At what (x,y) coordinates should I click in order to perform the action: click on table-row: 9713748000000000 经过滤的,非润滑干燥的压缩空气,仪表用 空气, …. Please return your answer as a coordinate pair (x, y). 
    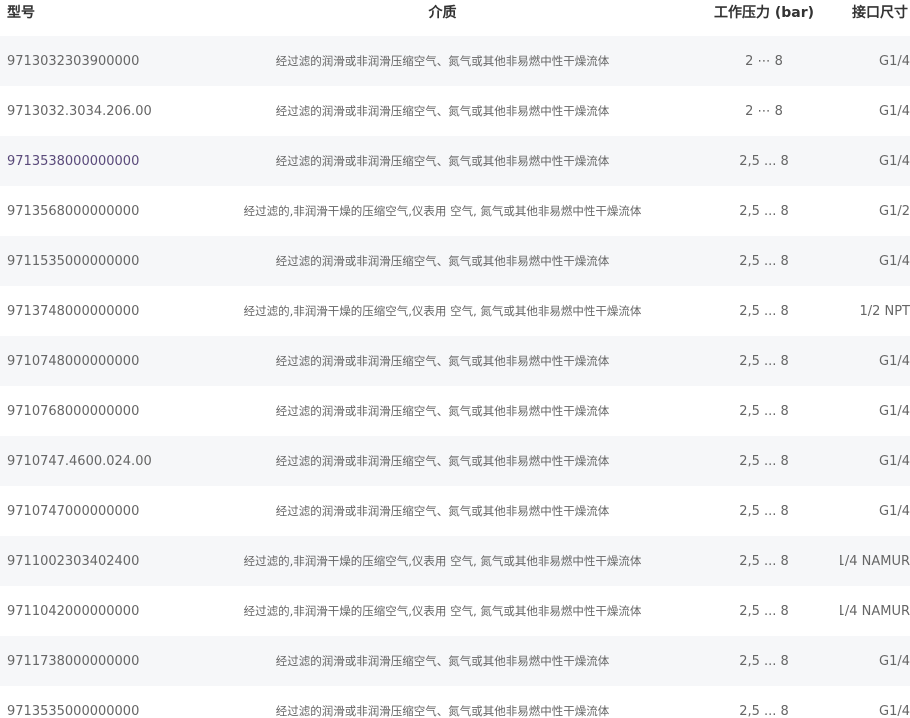
    Looking at the image, I should click on (455, 311).